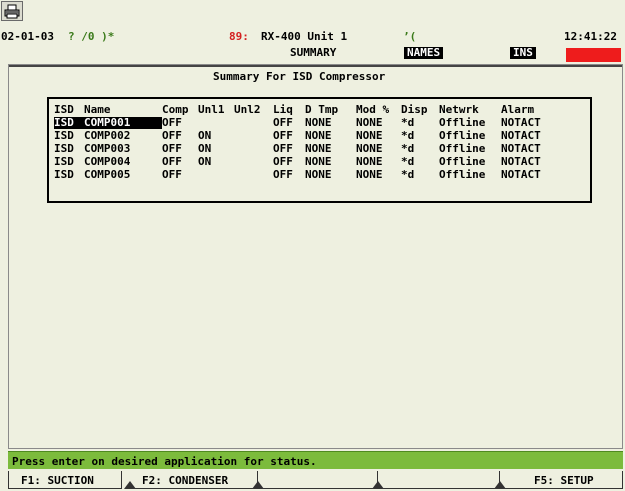 The image size is (625, 491). I want to click on function-key-bar: F1: SUCTION F2: CONDENSER F5: SETUP, so click(315, 481).